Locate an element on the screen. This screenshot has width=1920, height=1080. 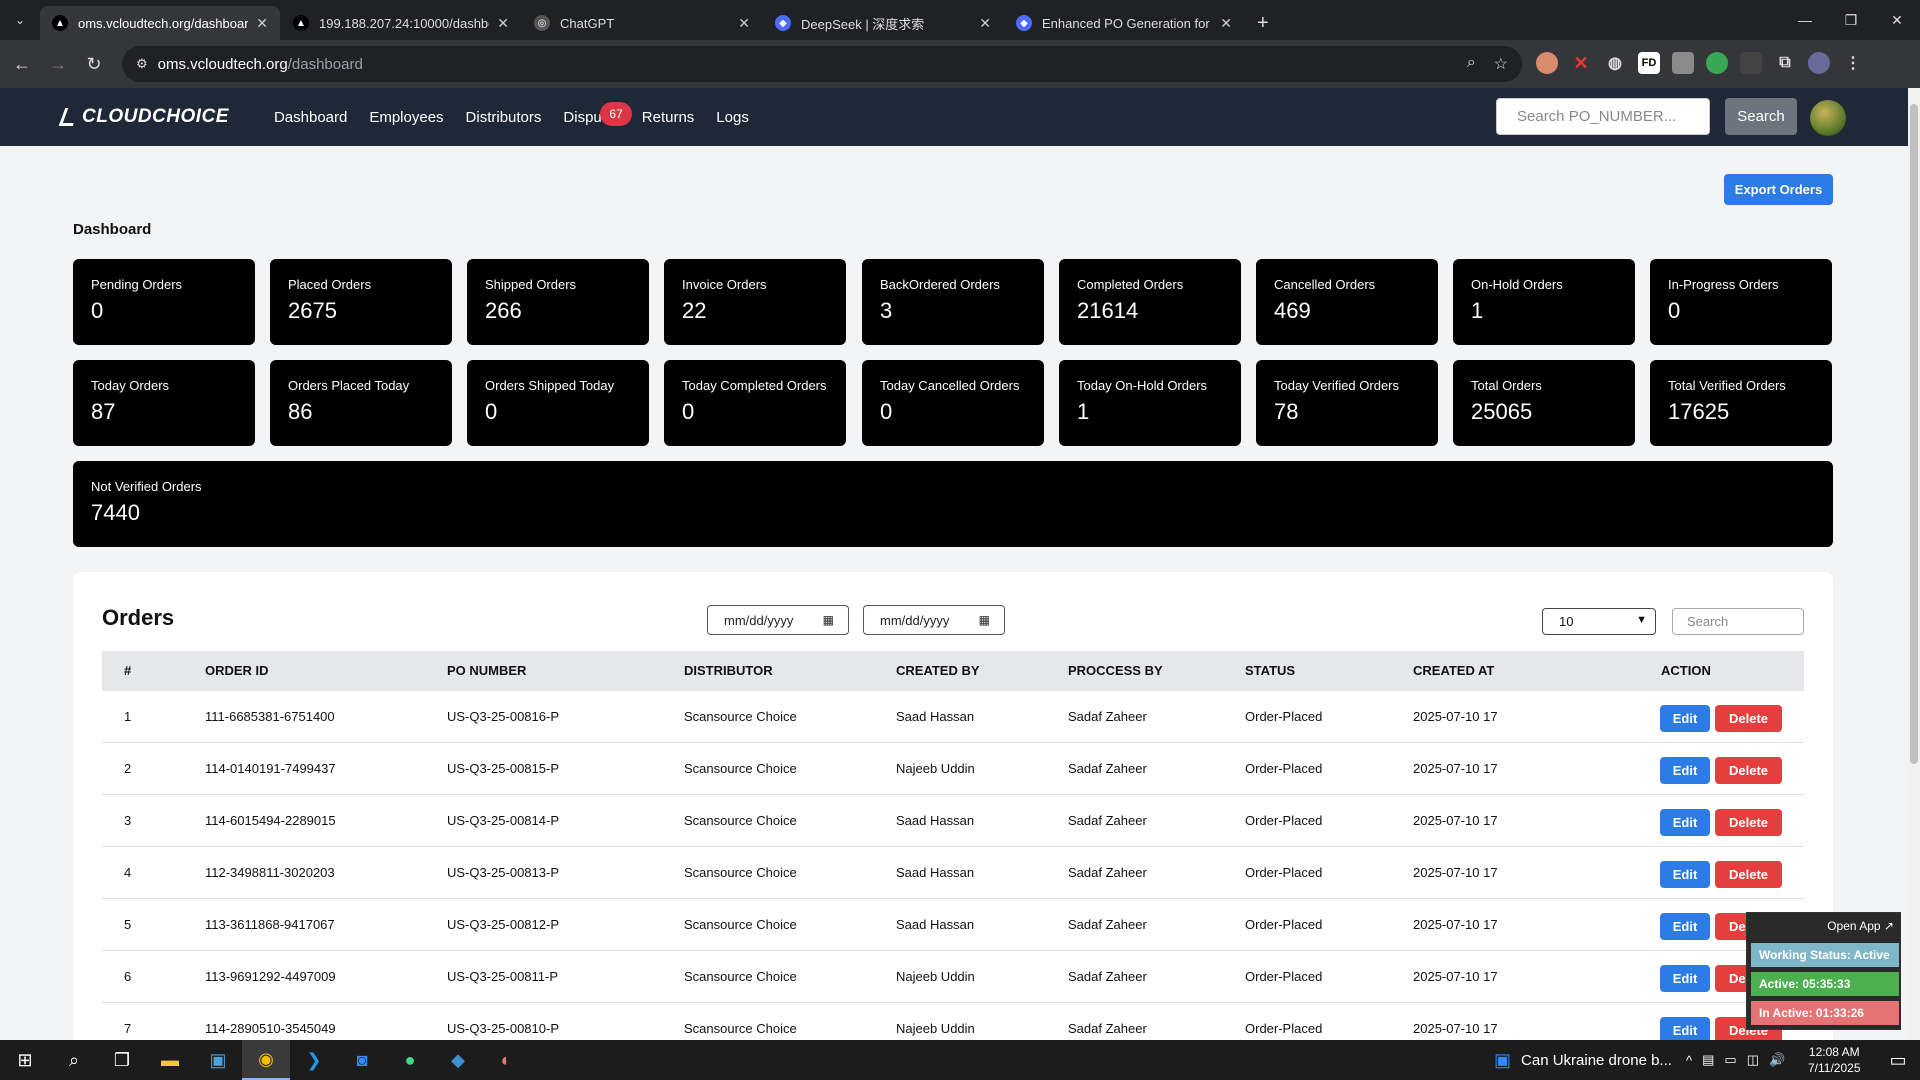
zoom-app-icon: ◙ is located at coordinates (362, 1060).